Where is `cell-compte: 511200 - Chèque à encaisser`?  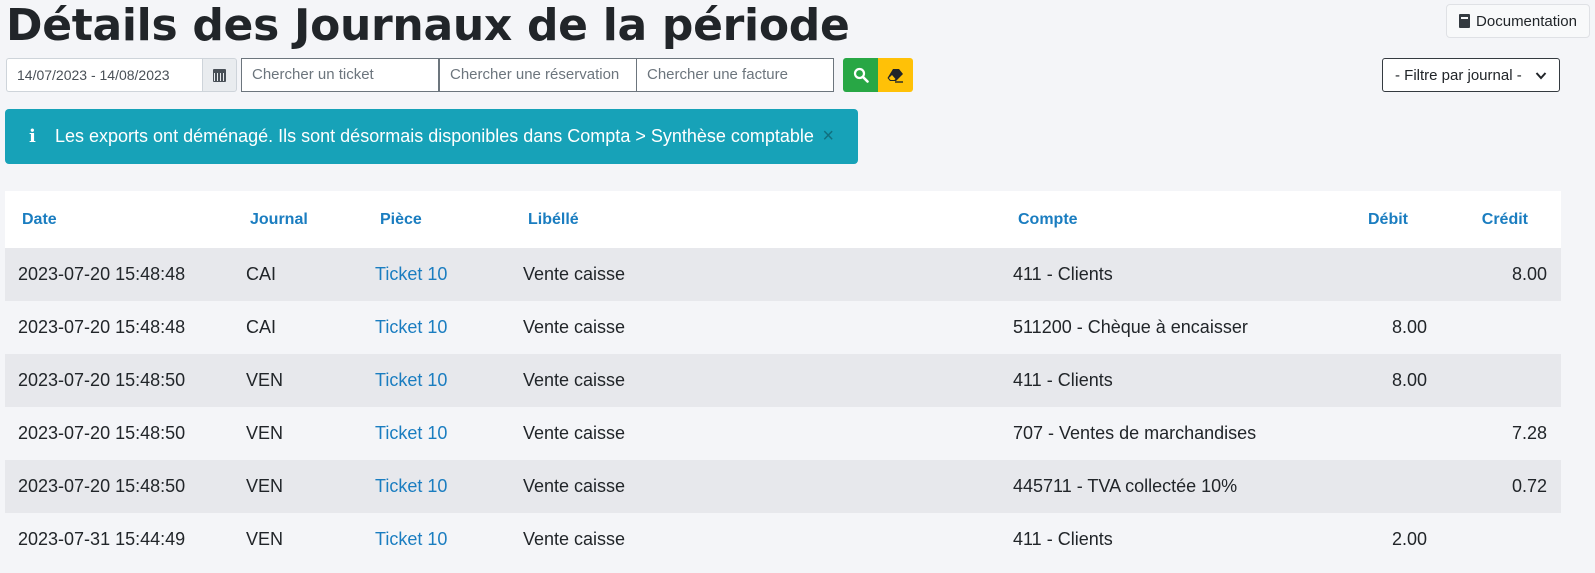
cell-compte: 511200 - Chèque à encaisser is located at coordinates (1130, 327).